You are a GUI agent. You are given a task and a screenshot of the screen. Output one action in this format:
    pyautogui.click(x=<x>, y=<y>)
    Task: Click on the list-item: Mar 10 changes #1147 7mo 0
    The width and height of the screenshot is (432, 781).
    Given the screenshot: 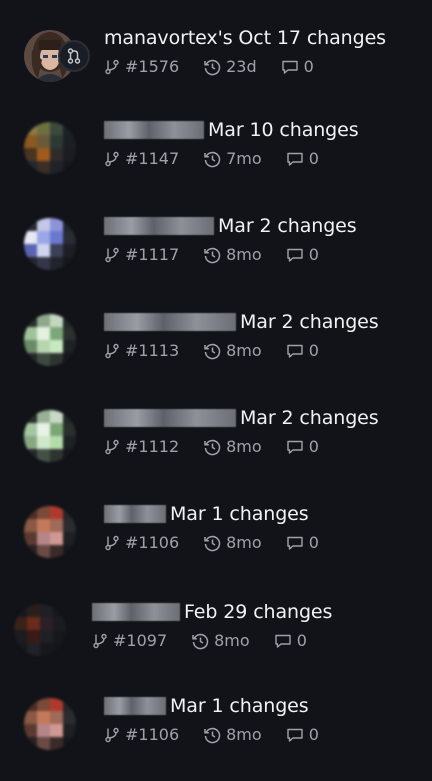 What is the action you would take?
    pyautogui.click(x=216, y=168)
    